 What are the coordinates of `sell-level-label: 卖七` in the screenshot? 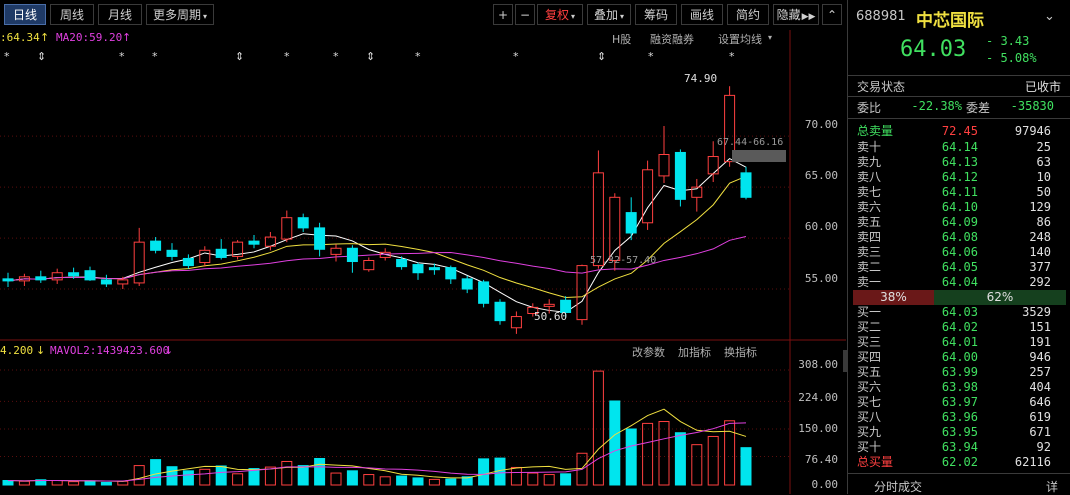 It's located at (869, 192).